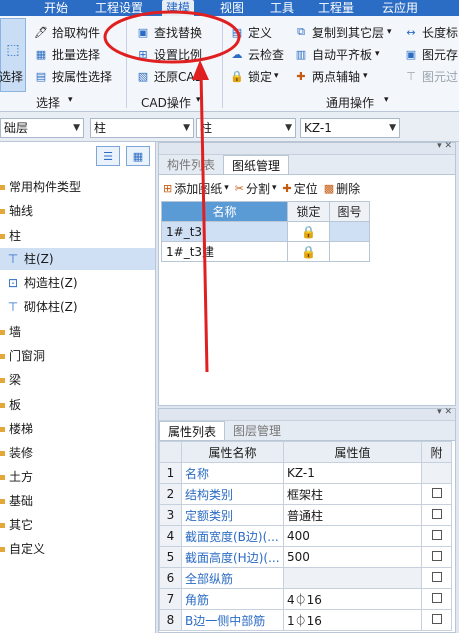 This screenshot has height=633, width=459. I want to click on set-scale-button: ⊞ 设置比例, so click(169, 54).